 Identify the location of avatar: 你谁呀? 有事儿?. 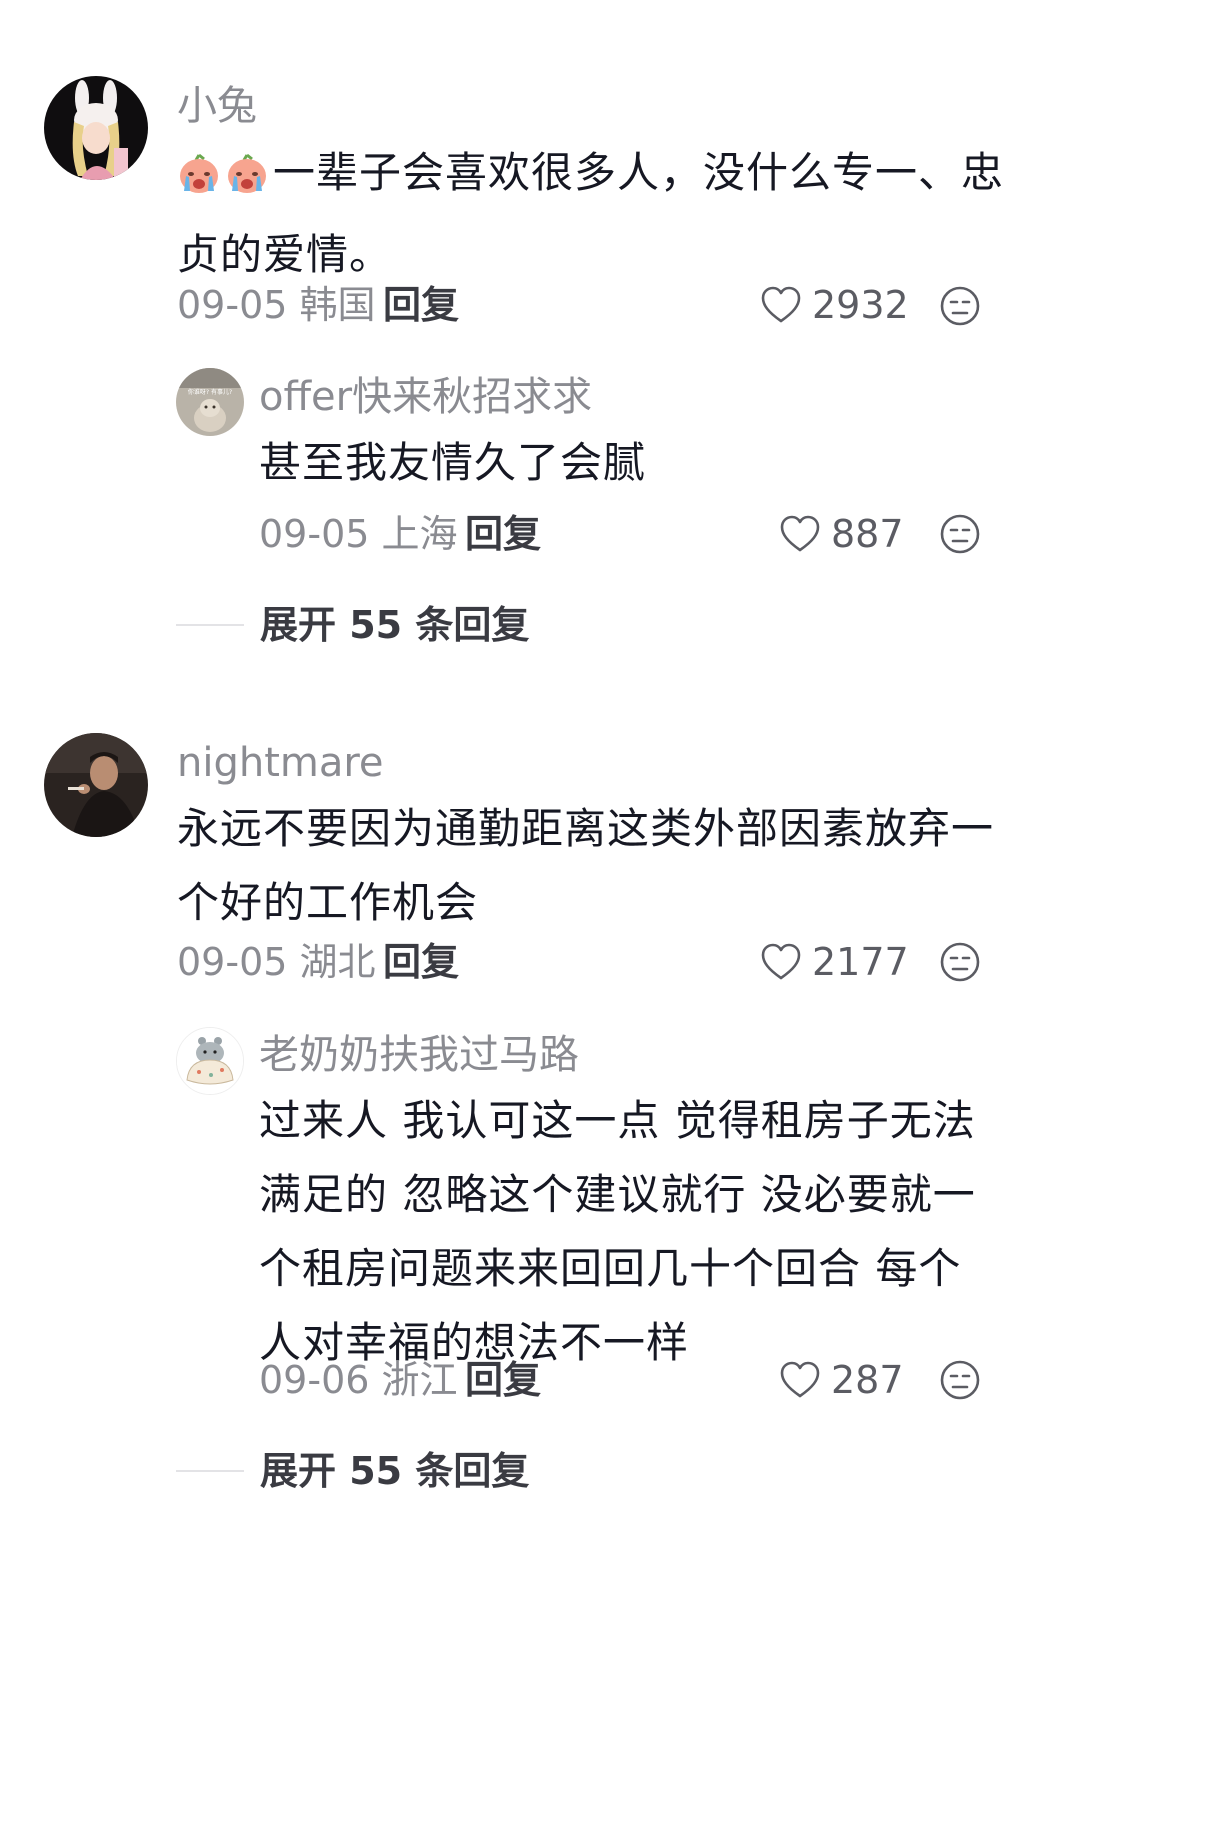
(210, 402).